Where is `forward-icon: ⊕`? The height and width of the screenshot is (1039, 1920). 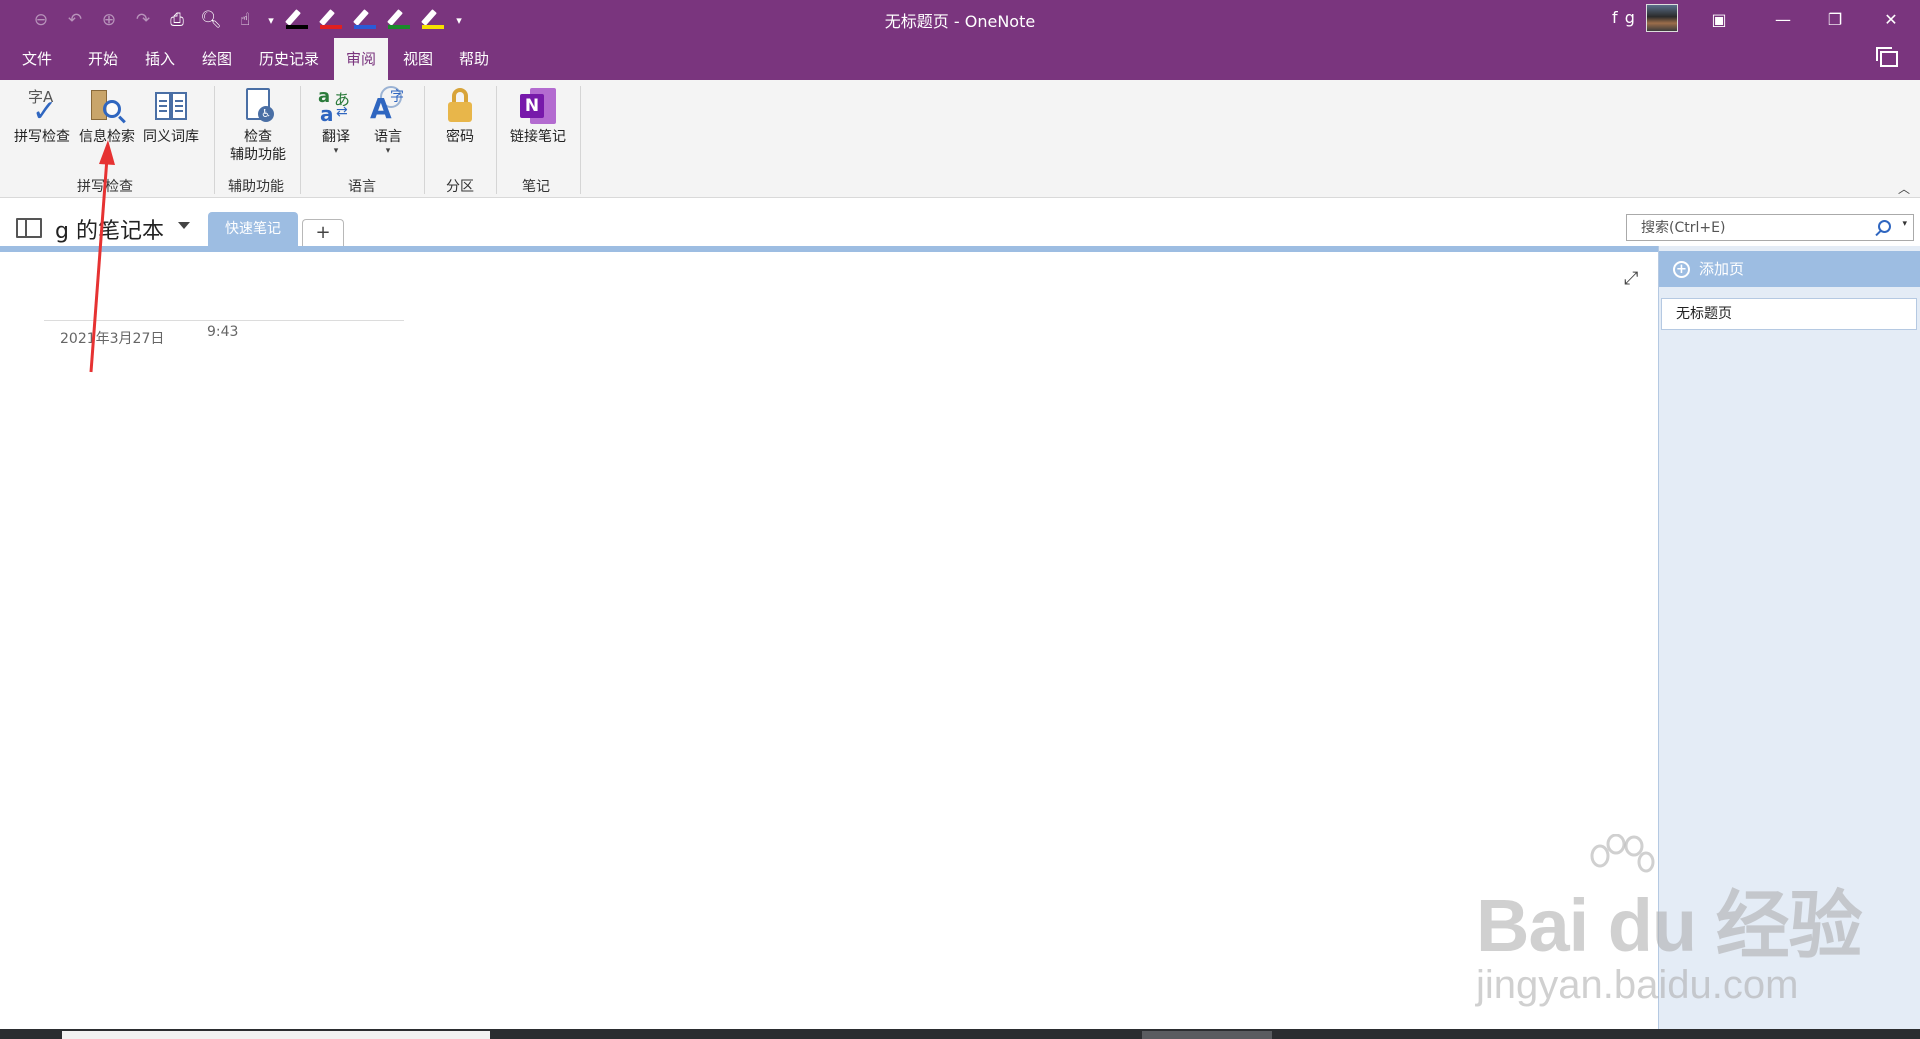 forward-icon: ⊕ is located at coordinates (109, 20).